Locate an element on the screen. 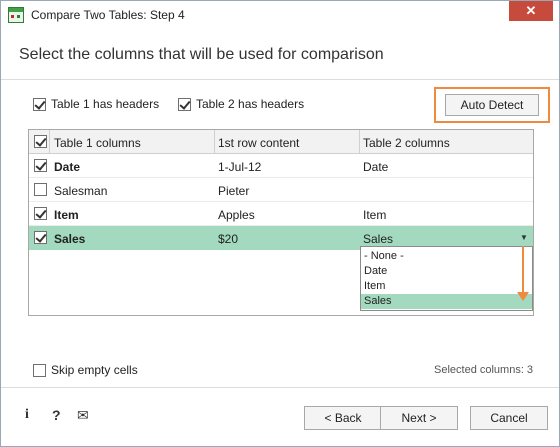  auto-detect-button: Auto Detect is located at coordinates (492, 105).